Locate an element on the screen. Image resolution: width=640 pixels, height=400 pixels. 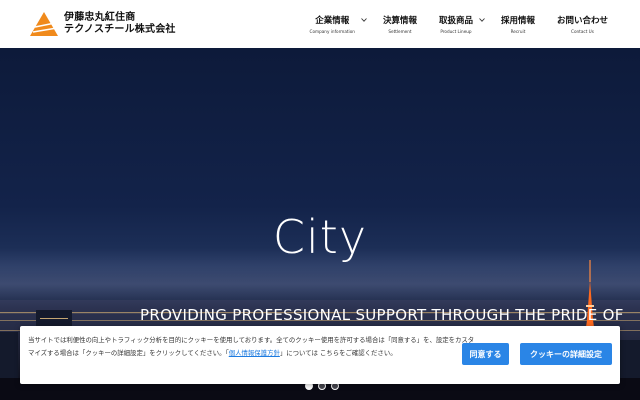
nav-item-settlement: 決算情報 Settlement is located at coordinates (400, 24).